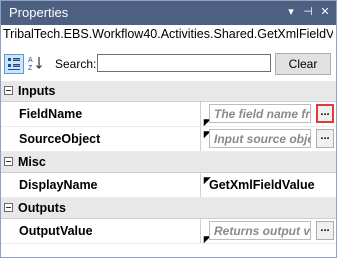 The width and height of the screenshot is (337, 258). What do you see at coordinates (291, 12) in the screenshot?
I see `dropdown-icon: ▾` at bounding box center [291, 12].